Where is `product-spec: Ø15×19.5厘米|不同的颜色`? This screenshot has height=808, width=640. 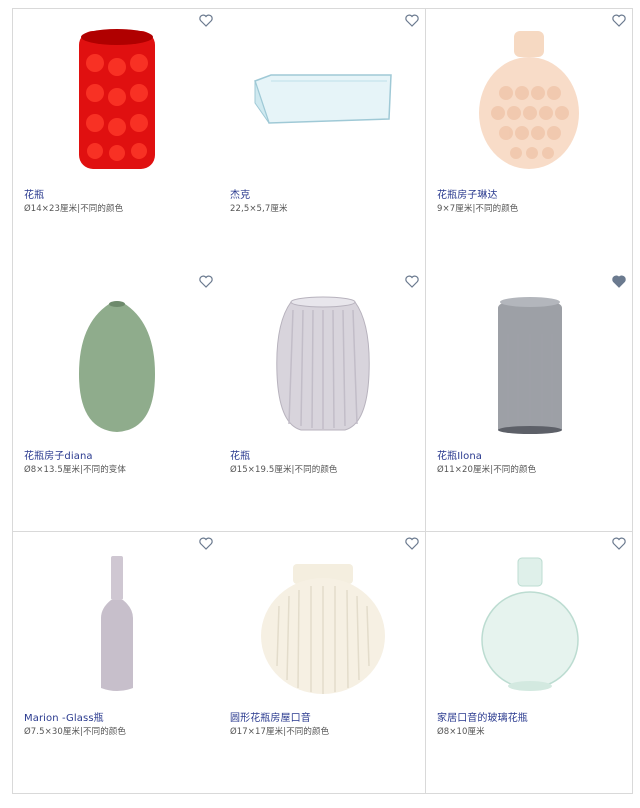
product-spec: Ø15×19.5厘米|不同的颜色 is located at coordinates (284, 470).